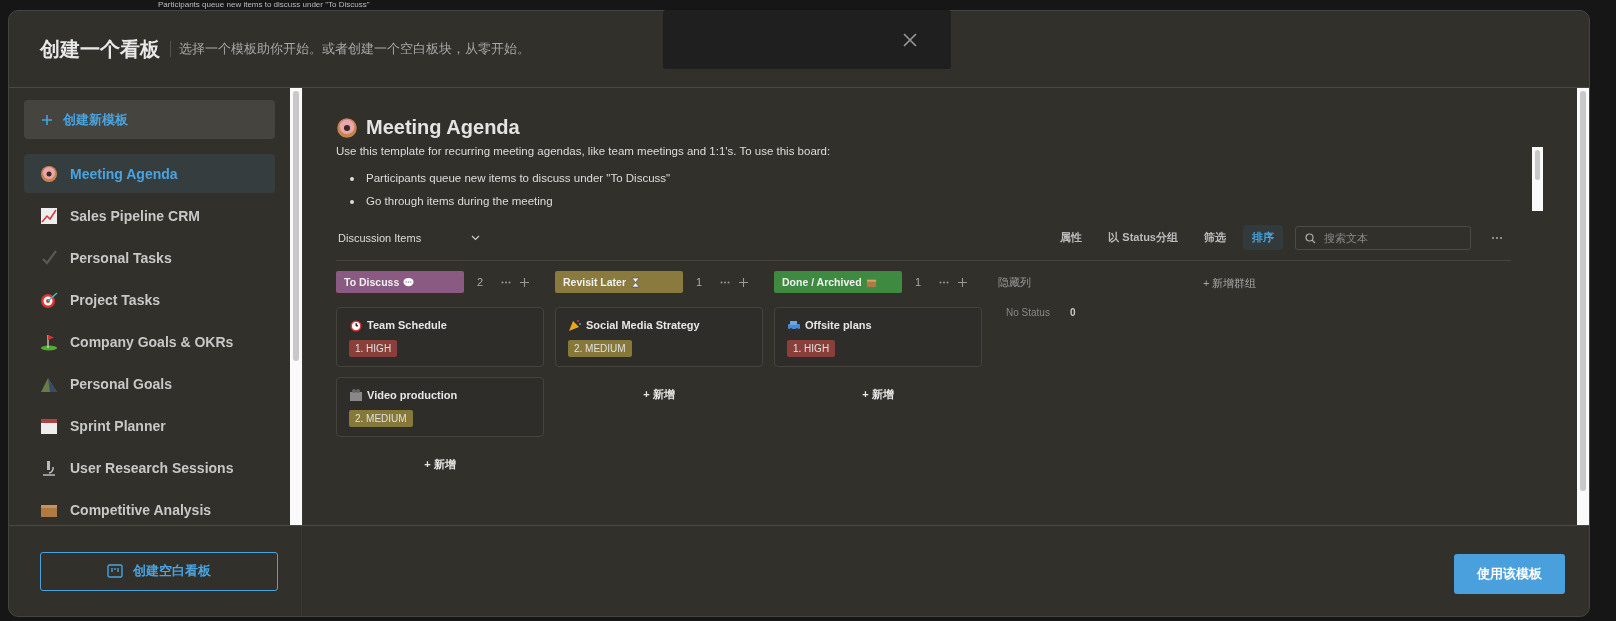 The image size is (1616, 621). Describe the element at coordinates (910, 39) in the screenshot. I see `close-icon` at that location.